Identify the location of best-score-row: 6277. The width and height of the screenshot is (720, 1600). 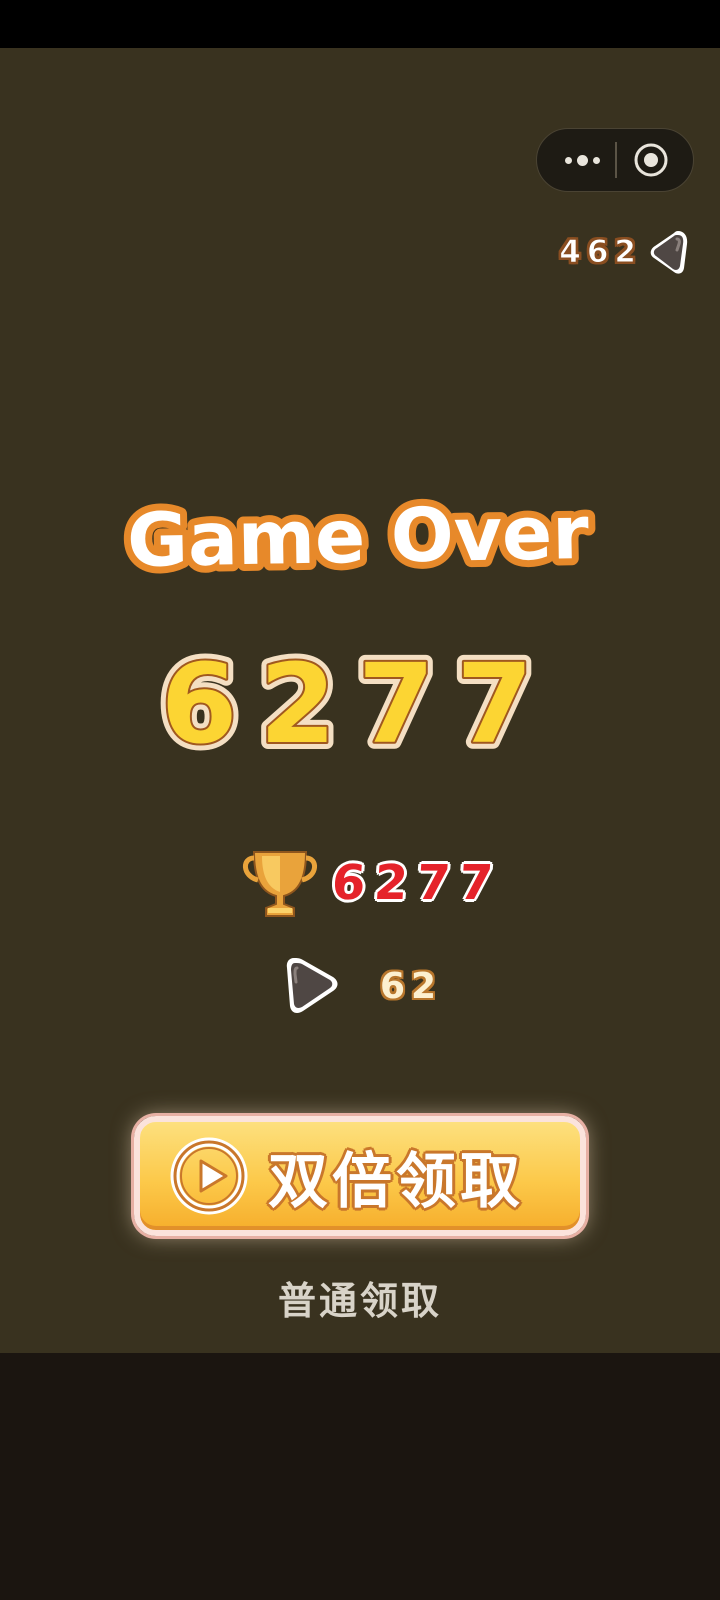
(372, 883).